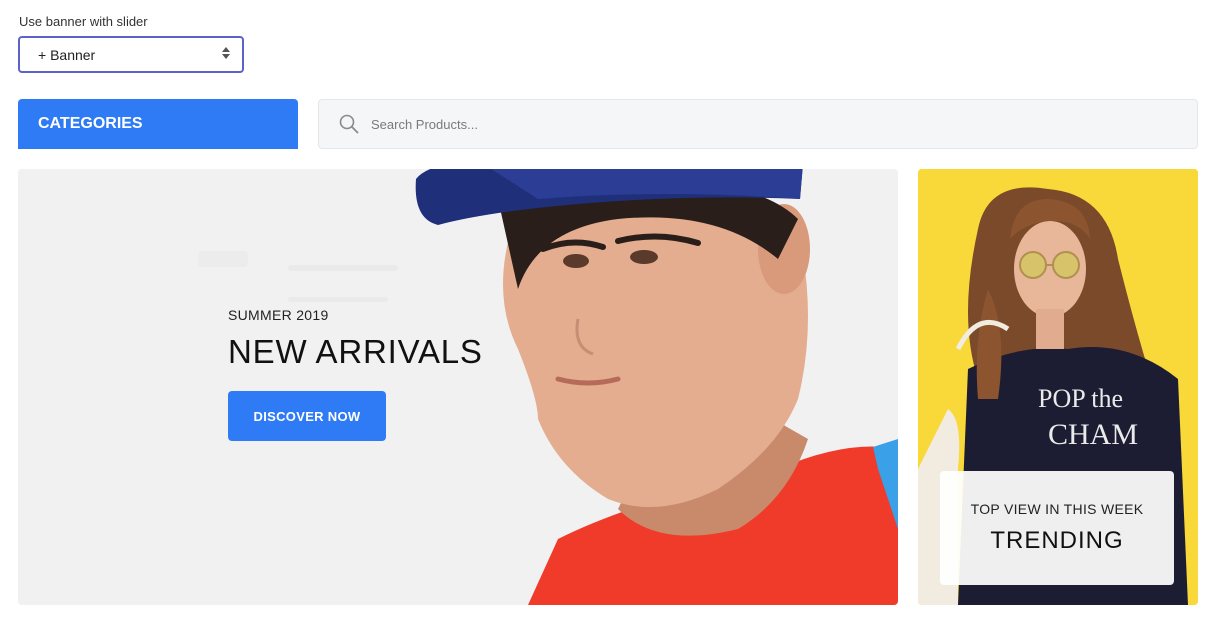  What do you see at coordinates (67, 54) in the screenshot?
I see `banner-type-value: + Banner` at bounding box center [67, 54].